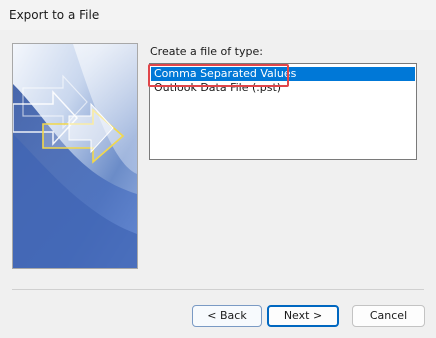  I want to click on window-title: Export to a File, so click(54, 15).